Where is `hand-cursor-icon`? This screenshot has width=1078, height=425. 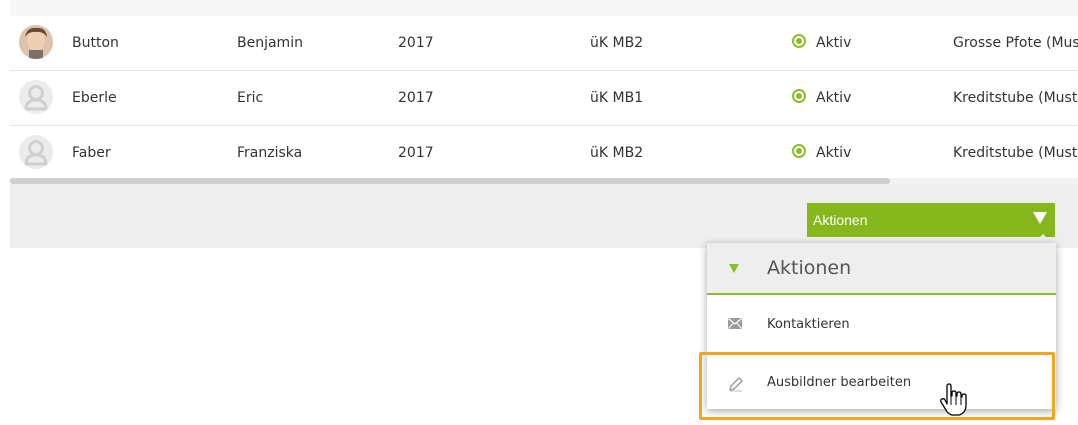 hand-cursor-icon is located at coordinates (953, 402).